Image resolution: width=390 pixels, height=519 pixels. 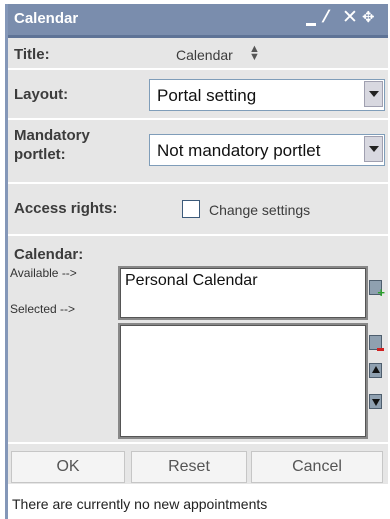 What do you see at coordinates (52, 145) in the screenshot?
I see `mandatory-label: Mandatory portlet:` at bounding box center [52, 145].